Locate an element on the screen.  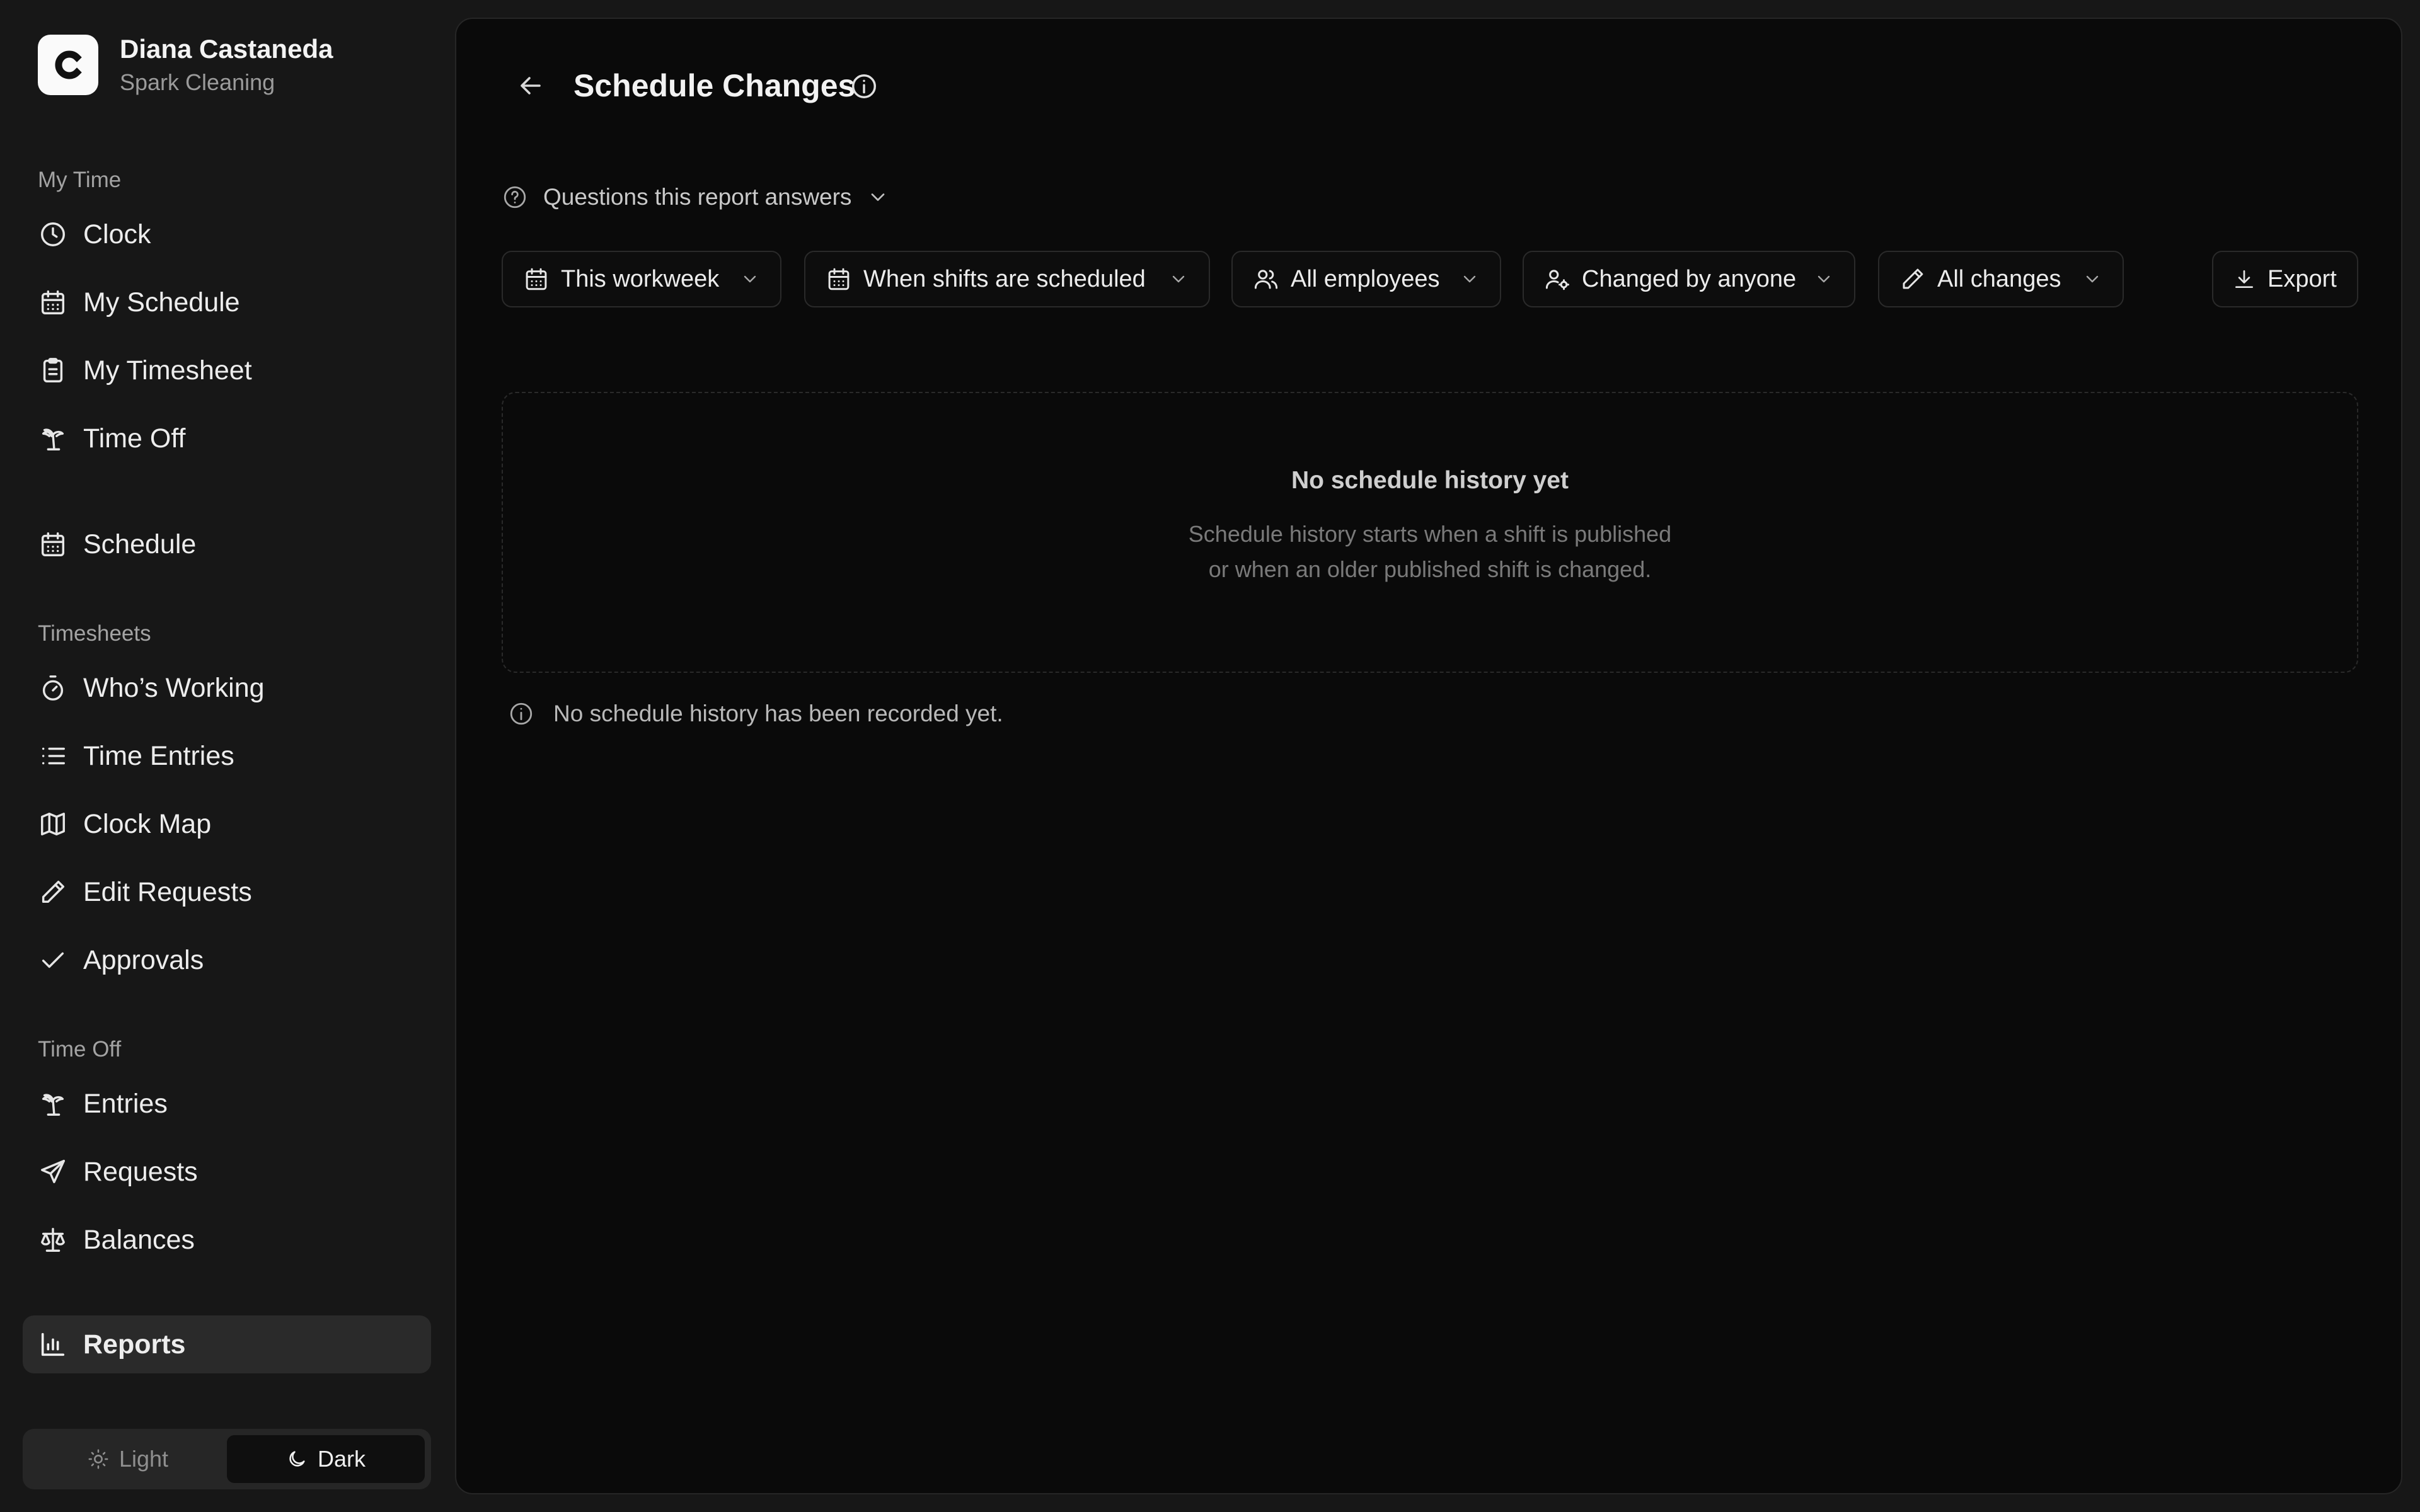
section-label-timesheets: Timesheets is located at coordinates (94, 633).